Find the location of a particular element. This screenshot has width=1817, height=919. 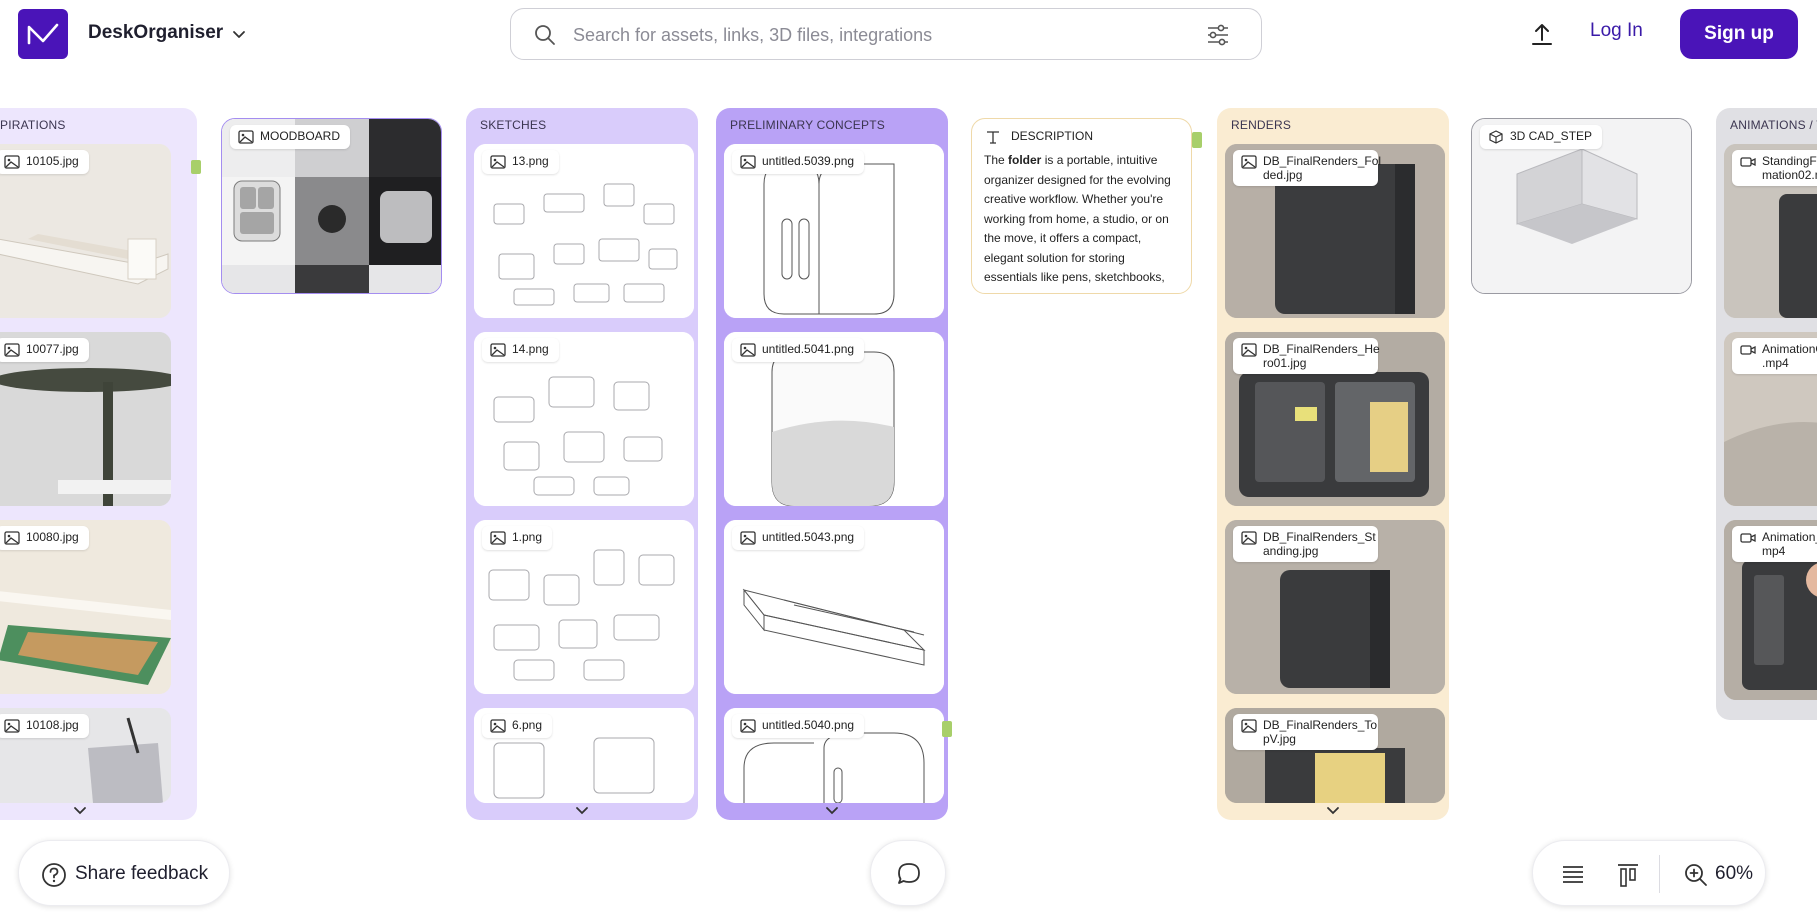

asset-label-chip: untitled.5039.png is located at coordinates (798, 162).